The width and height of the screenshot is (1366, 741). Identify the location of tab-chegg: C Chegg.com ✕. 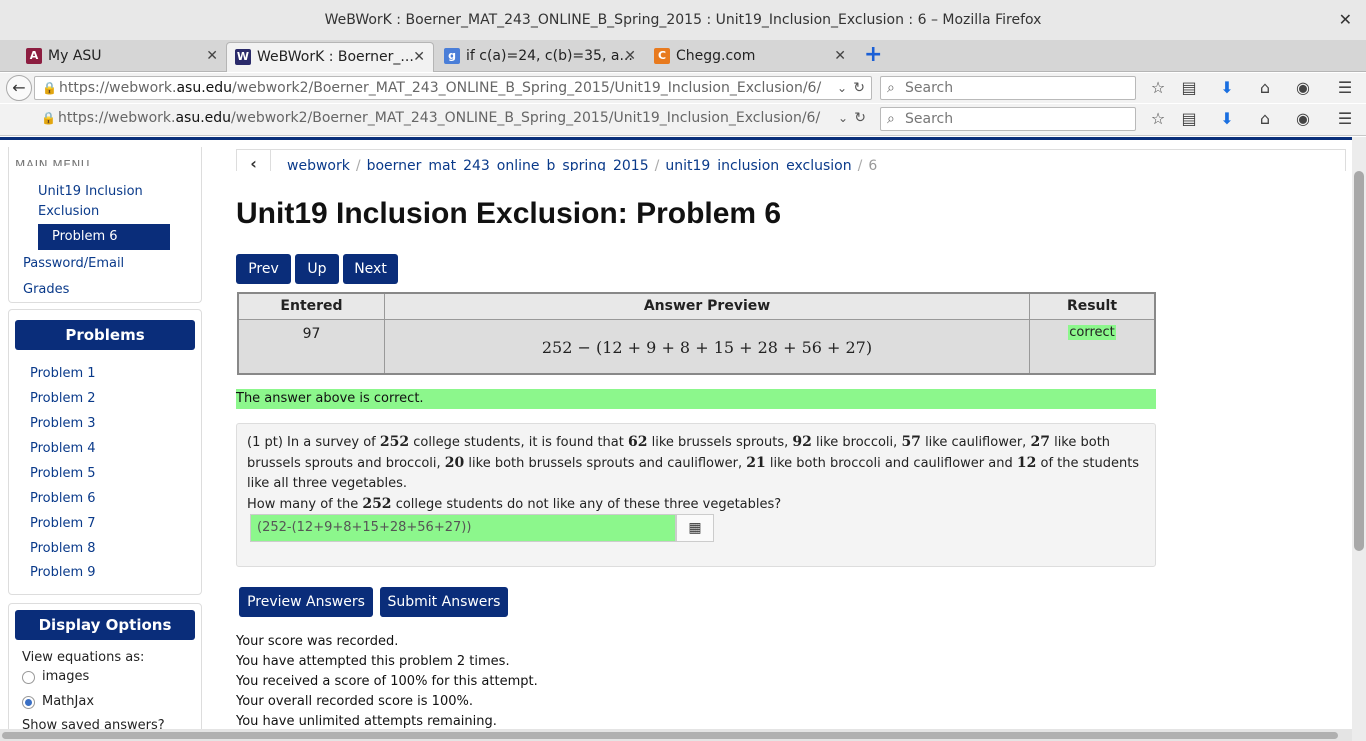
(750, 57).